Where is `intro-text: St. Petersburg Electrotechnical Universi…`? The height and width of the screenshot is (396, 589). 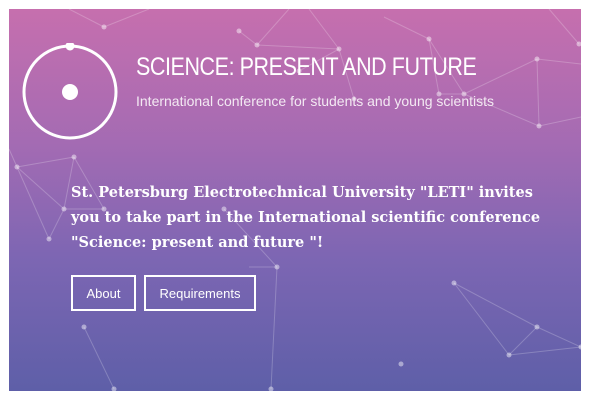 intro-text: St. Petersburg Electrotechnical Universi… is located at coordinates (306, 217).